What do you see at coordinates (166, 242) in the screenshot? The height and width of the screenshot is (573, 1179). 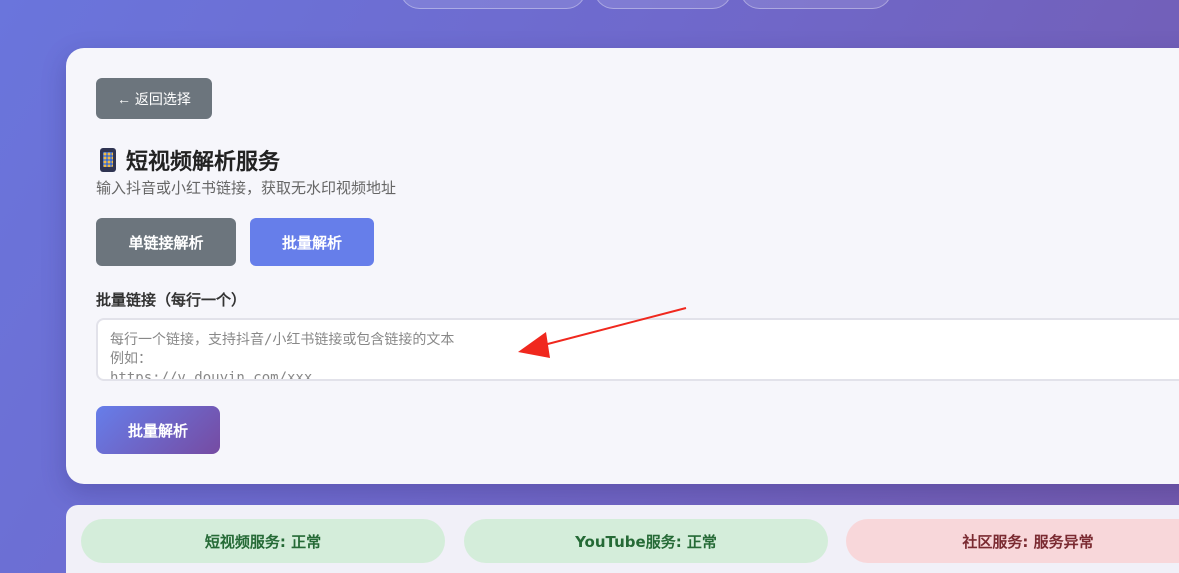 I see `single-link-mode-button: 单链接解析` at bounding box center [166, 242].